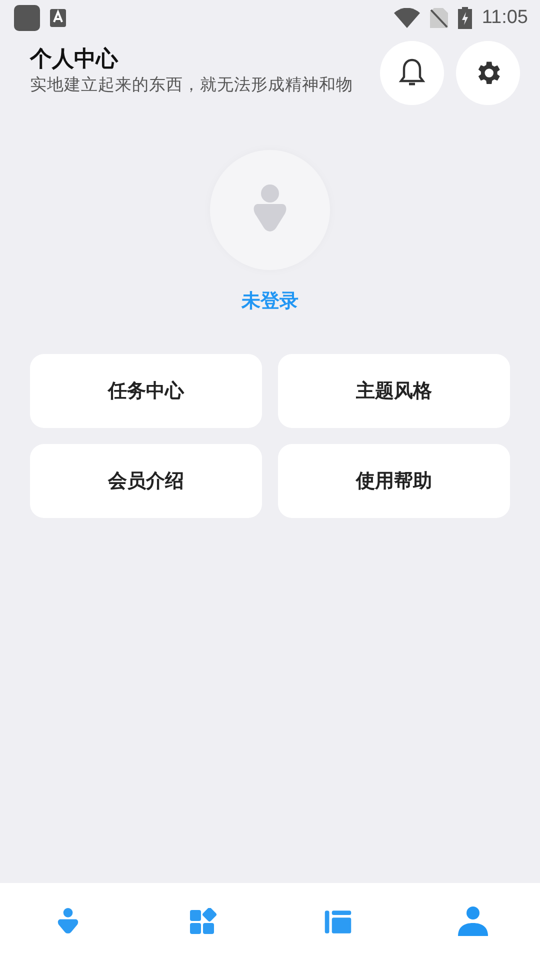  Describe the element at coordinates (146, 481) in the screenshot. I see `menu-card: 会员介绍` at that location.